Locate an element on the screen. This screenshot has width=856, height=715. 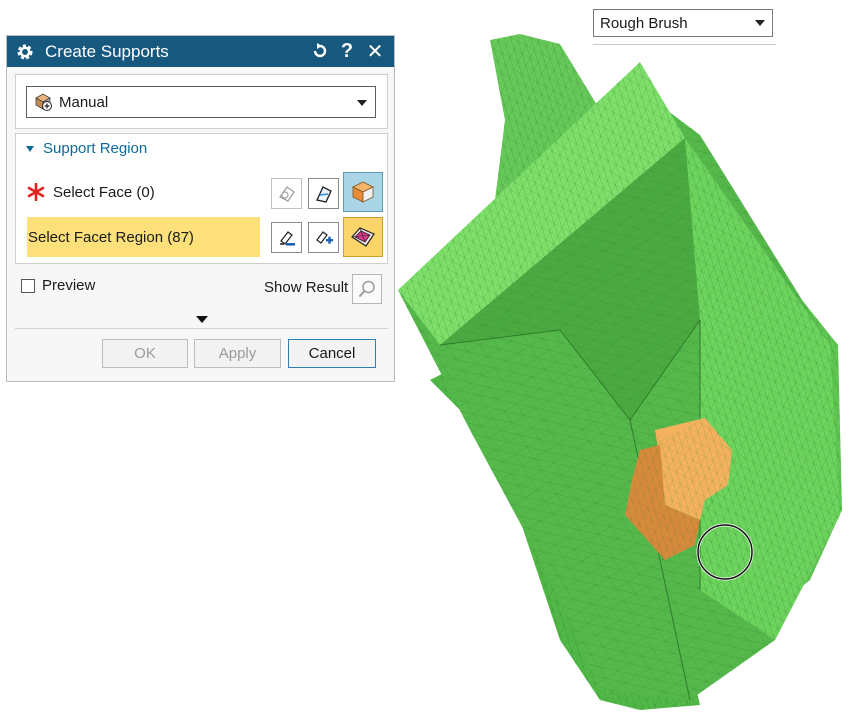
type-dropdown: Manual is located at coordinates (201, 102).